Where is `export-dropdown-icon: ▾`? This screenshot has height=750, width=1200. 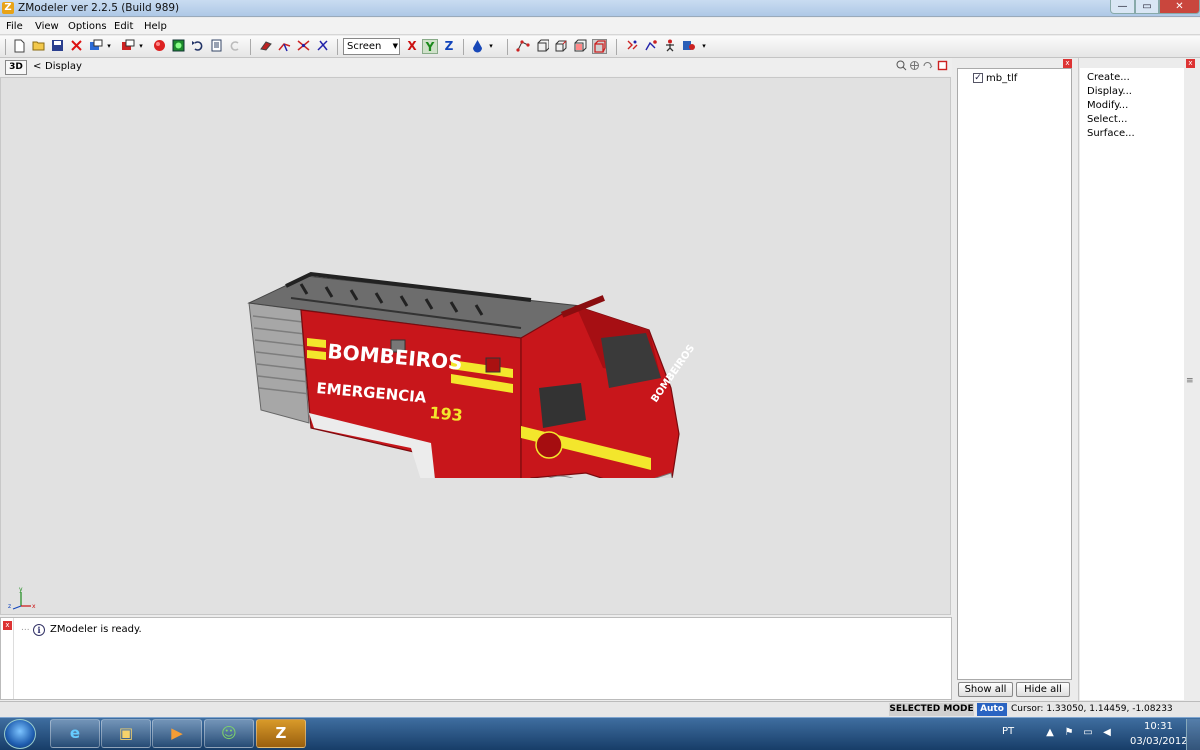 export-dropdown-icon: ▾ is located at coordinates (141, 46).